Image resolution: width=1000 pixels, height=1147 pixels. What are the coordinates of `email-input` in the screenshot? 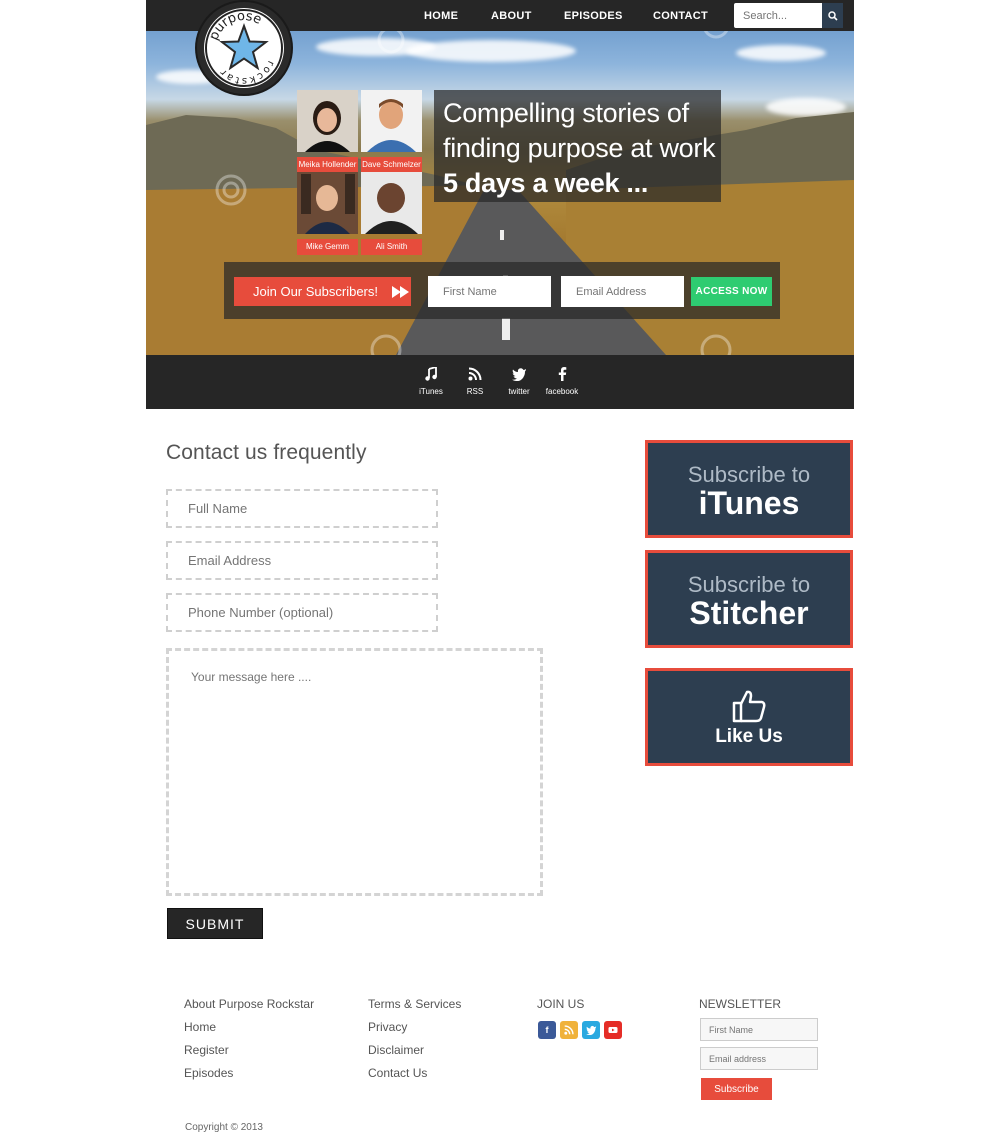 It's located at (622, 291).